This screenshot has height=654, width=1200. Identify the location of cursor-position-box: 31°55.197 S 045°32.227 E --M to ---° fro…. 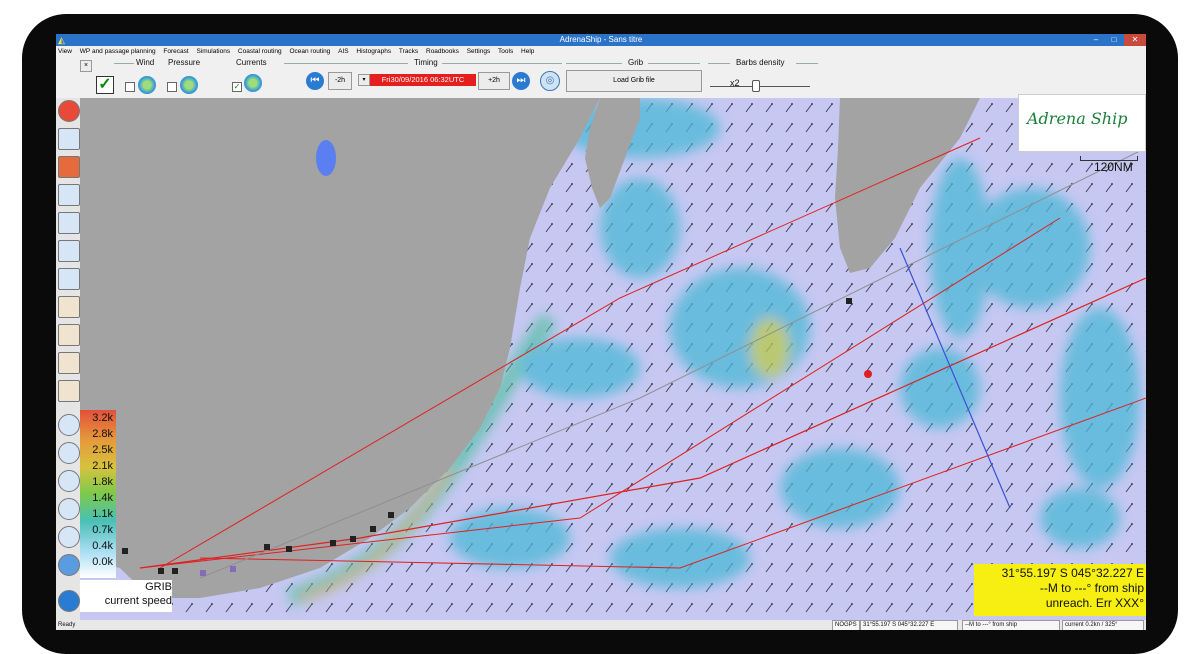
(1060, 590).